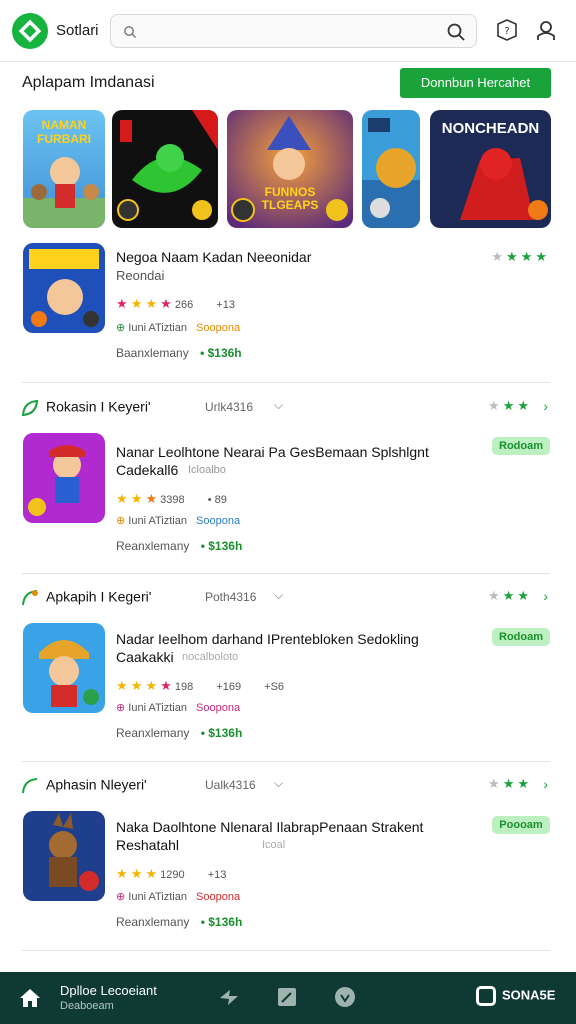 Image resolution: width=576 pixels, height=1024 pixels. Describe the element at coordinates (184, 687) in the screenshot. I see `rating-value: 198` at that location.